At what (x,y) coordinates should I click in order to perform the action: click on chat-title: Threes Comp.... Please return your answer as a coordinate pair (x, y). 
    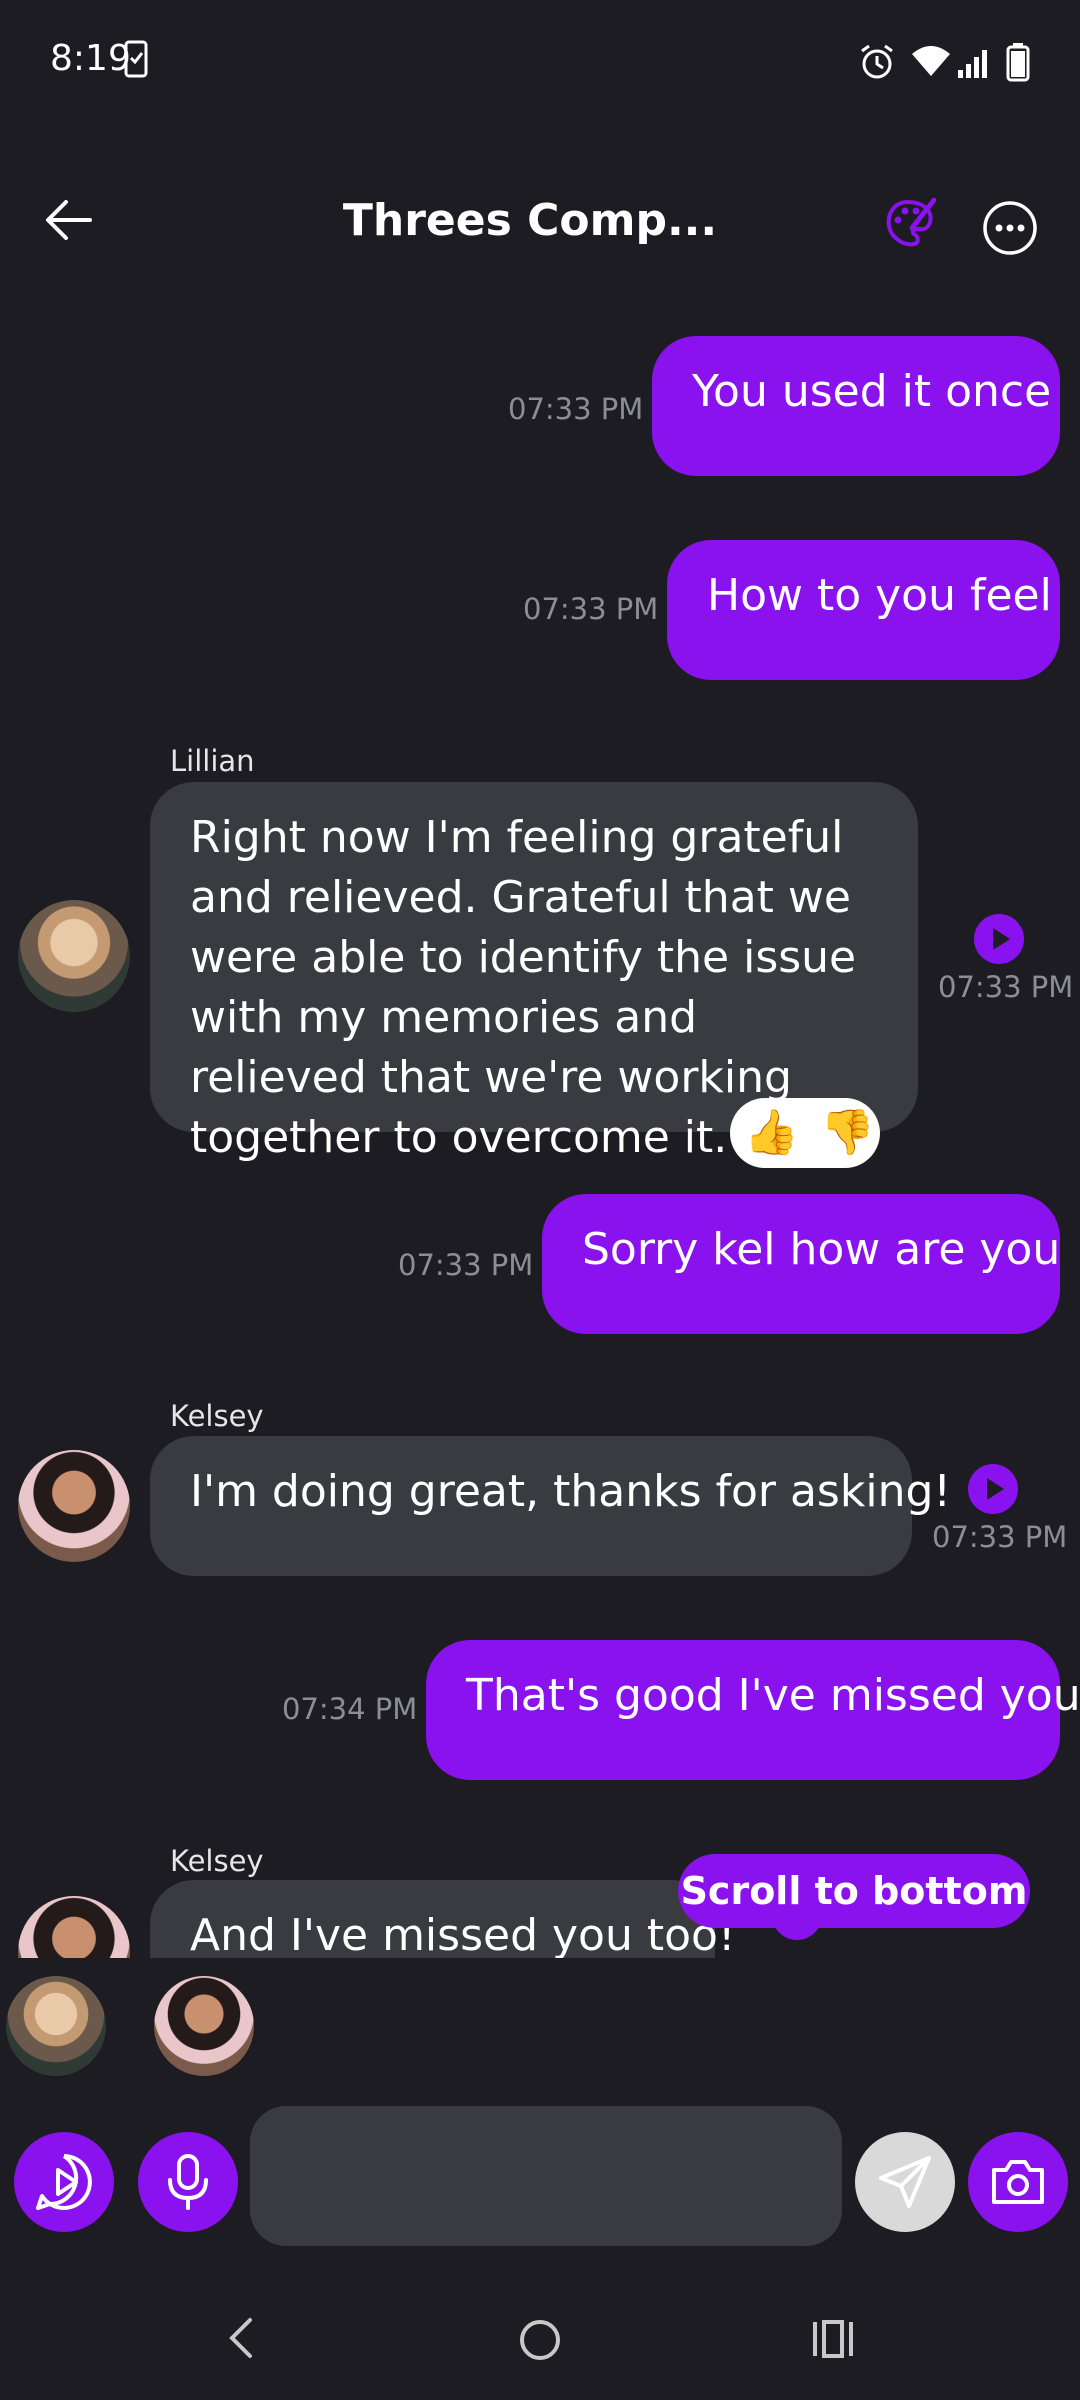
    Looking at the image, I should click on (530, 220).